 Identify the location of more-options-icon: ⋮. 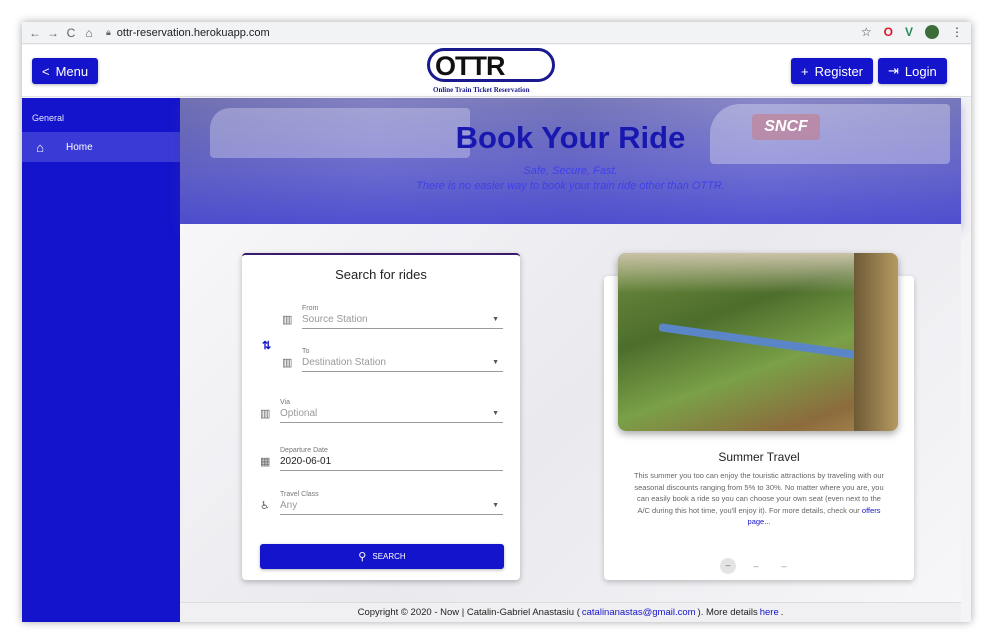
(957, 32).